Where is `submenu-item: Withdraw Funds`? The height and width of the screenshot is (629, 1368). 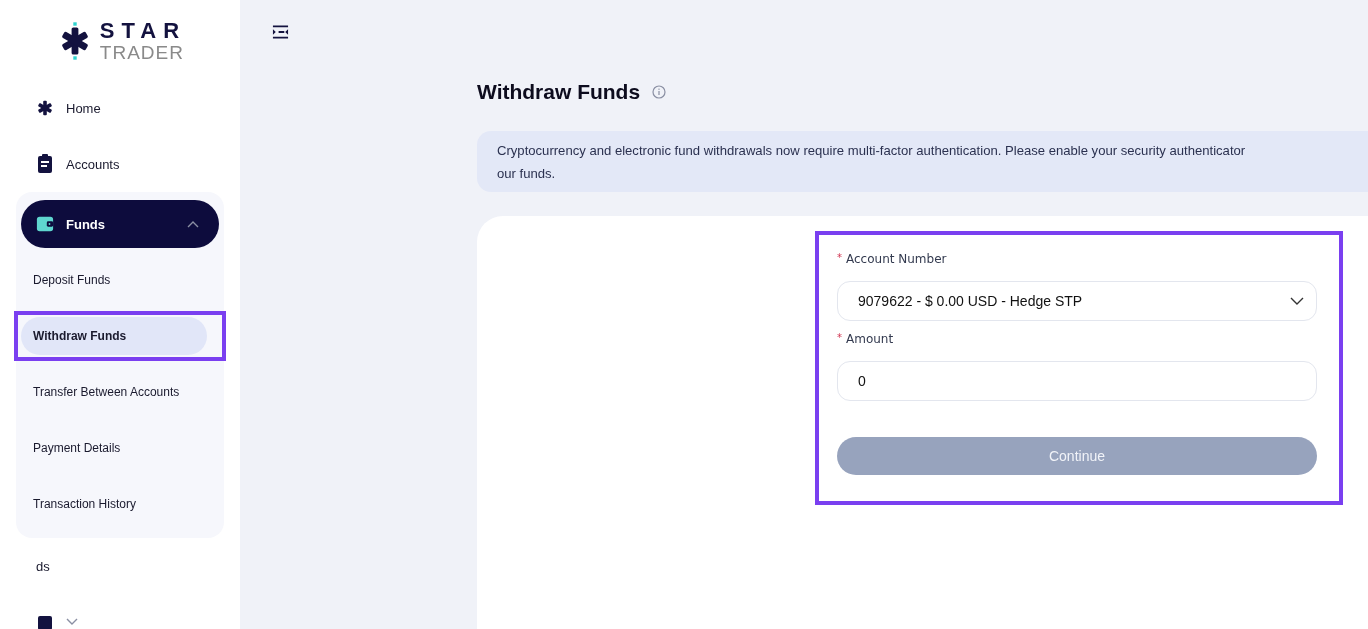
submenu-item: Withdraw Funds is located at coordinates (114, 336).